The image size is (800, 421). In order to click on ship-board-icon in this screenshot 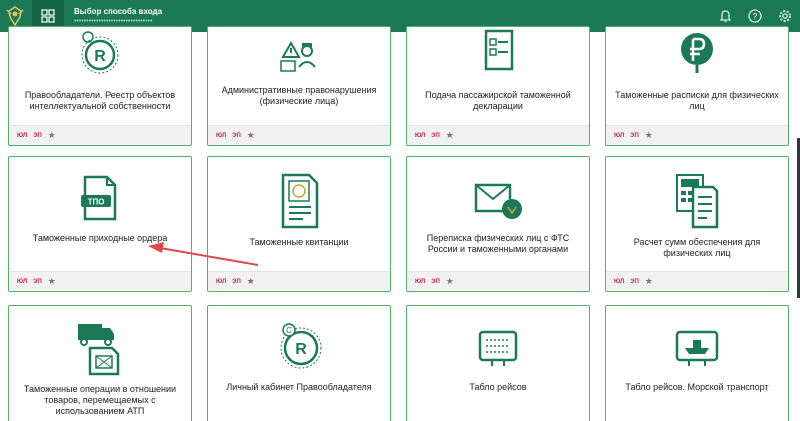, I will do `click(697, 348)`.